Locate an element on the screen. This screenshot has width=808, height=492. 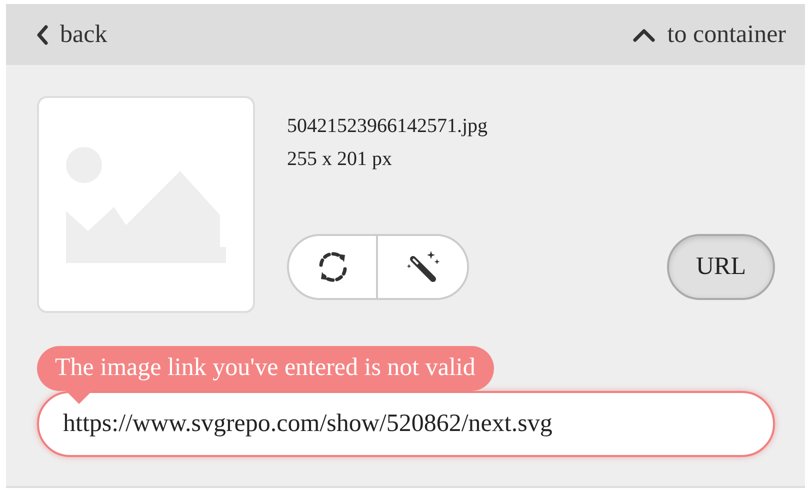
chevron-left-icon is located at coordinates (42, 34).